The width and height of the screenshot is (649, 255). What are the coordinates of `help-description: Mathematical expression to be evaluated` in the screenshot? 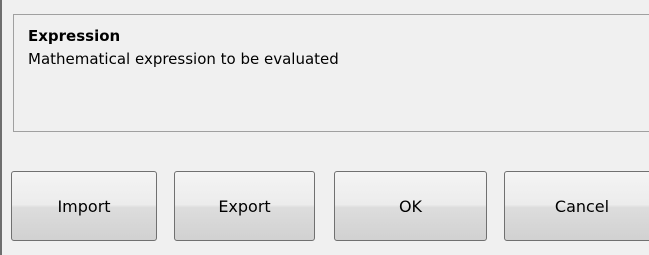 It's located at (183, 59).